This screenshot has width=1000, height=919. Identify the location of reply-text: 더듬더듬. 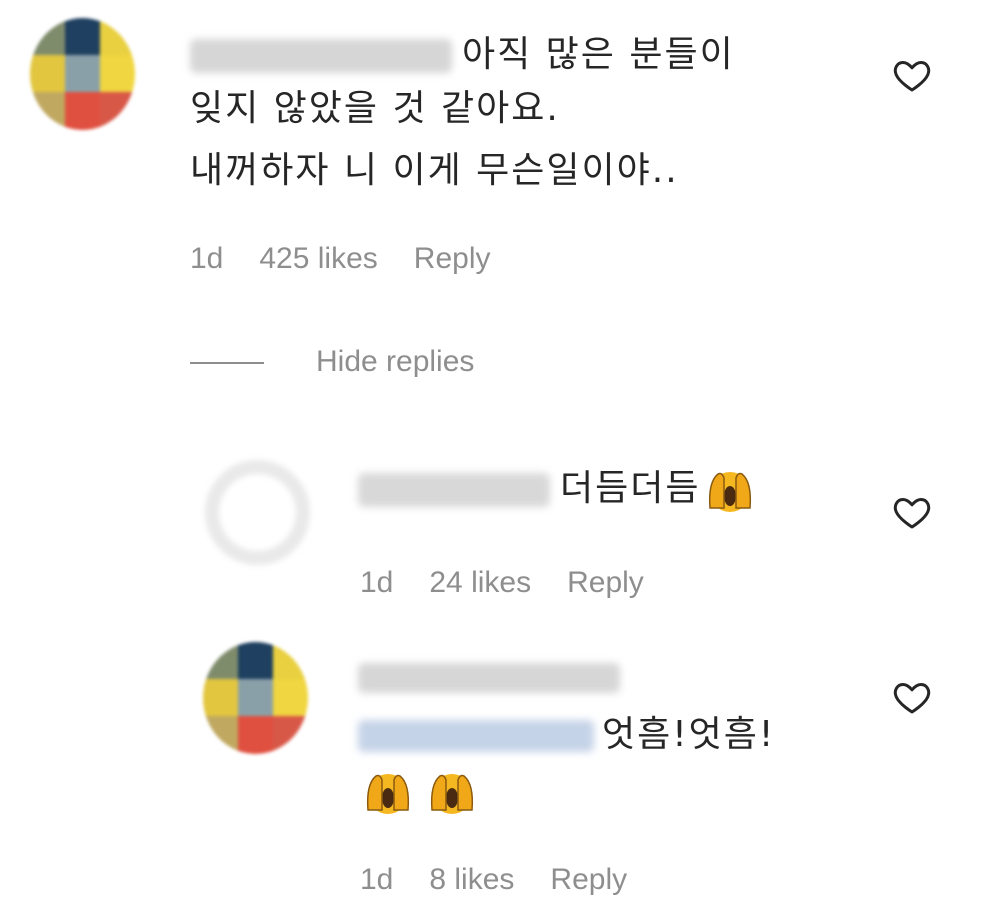
(557, 489).